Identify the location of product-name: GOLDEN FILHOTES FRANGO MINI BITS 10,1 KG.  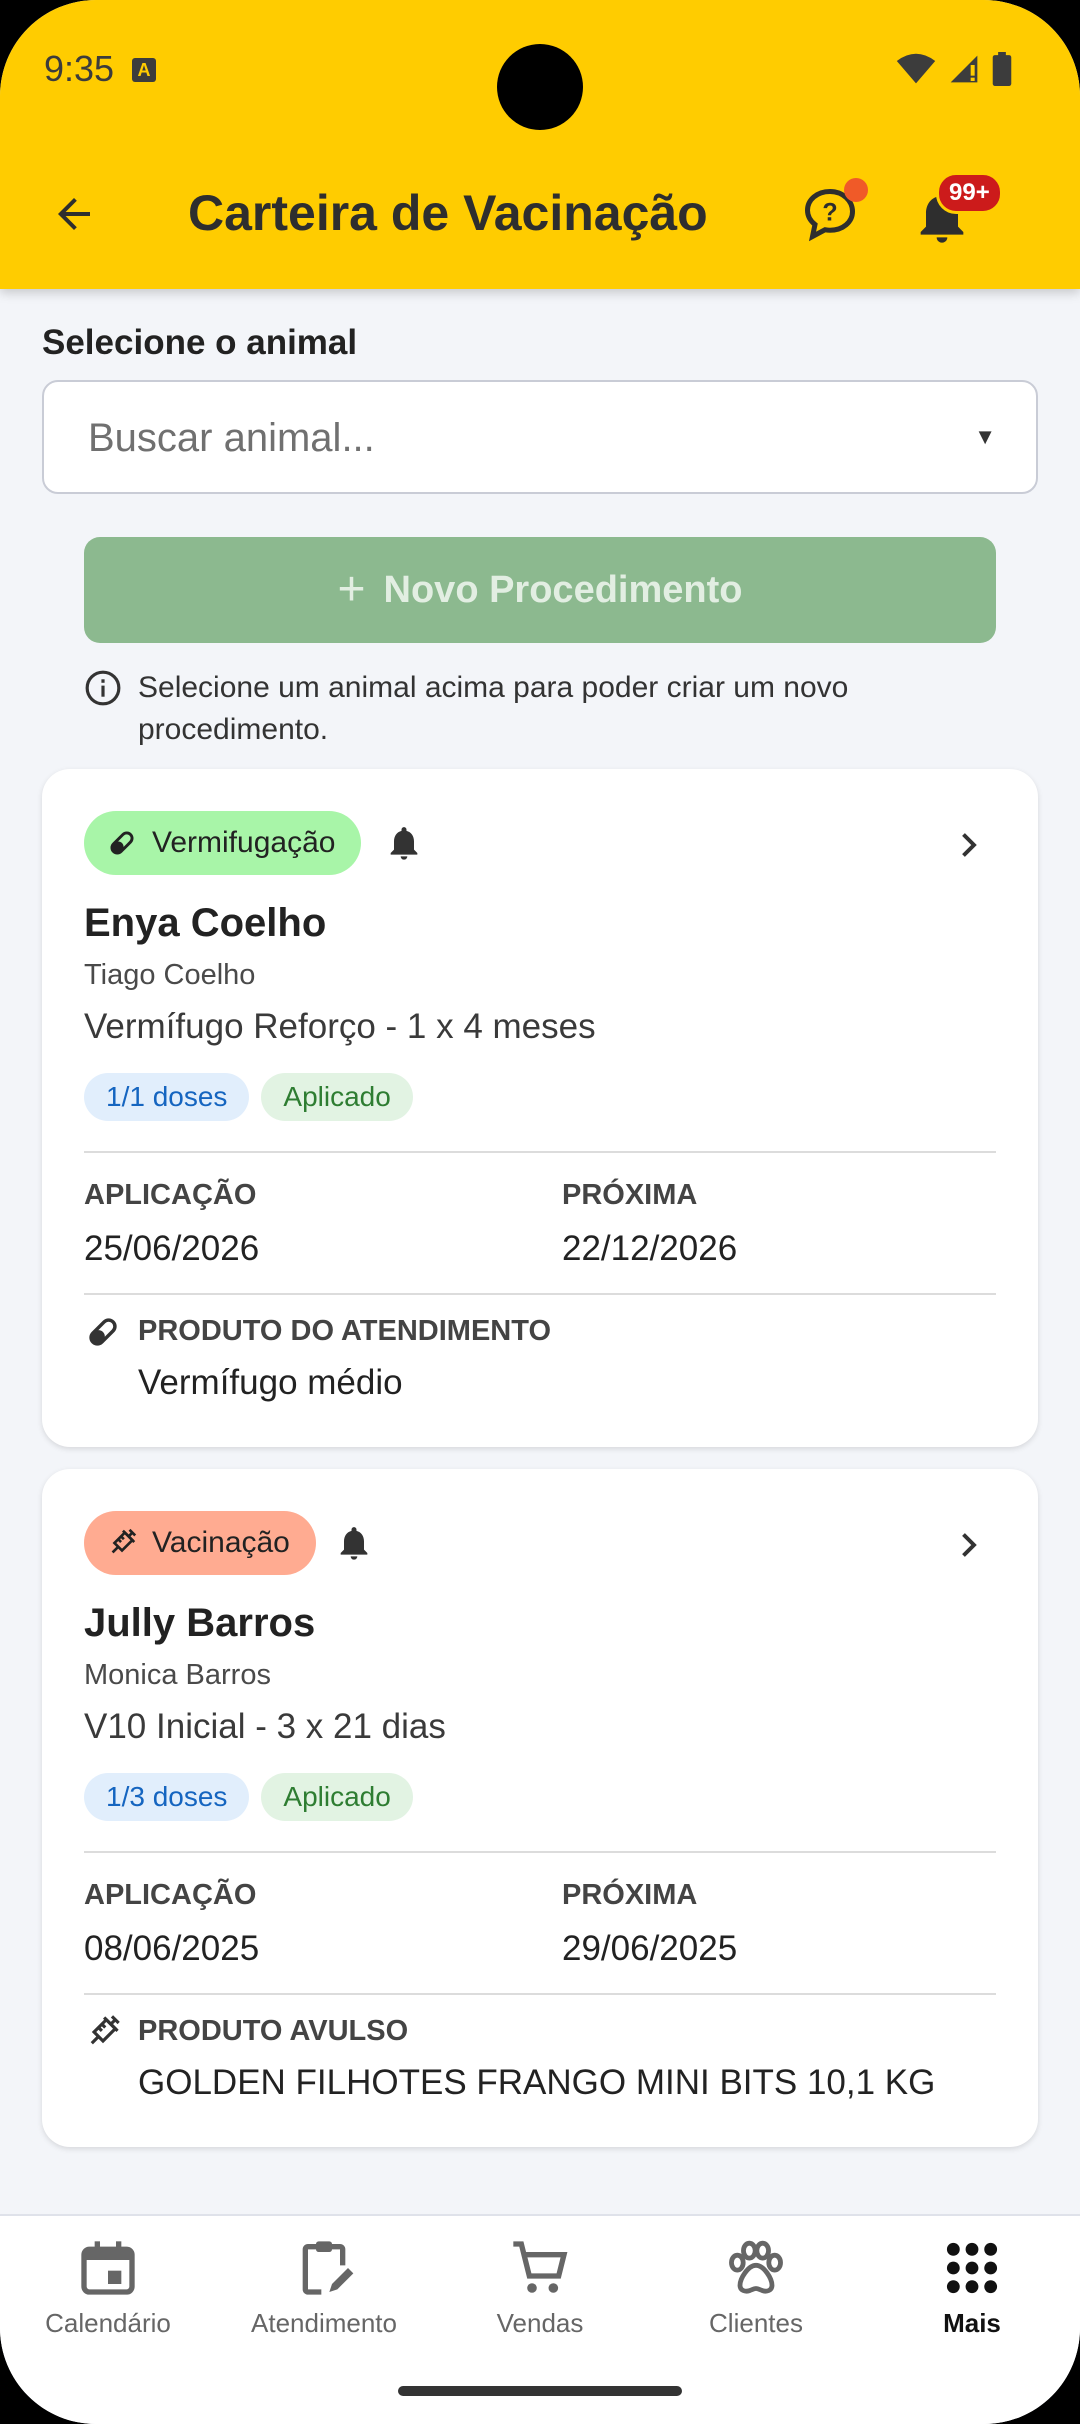
(537, 2082).